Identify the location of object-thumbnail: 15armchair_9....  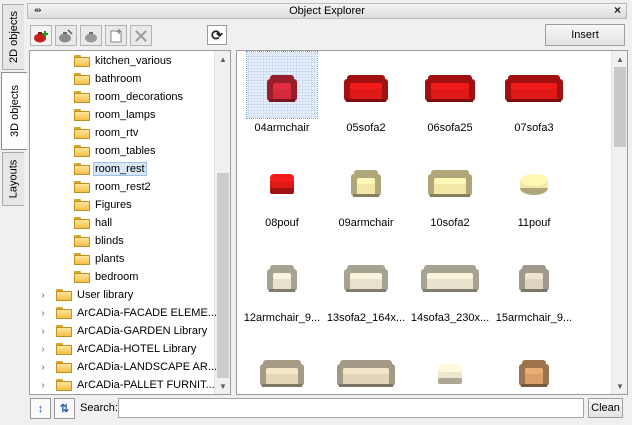
(534, 283).